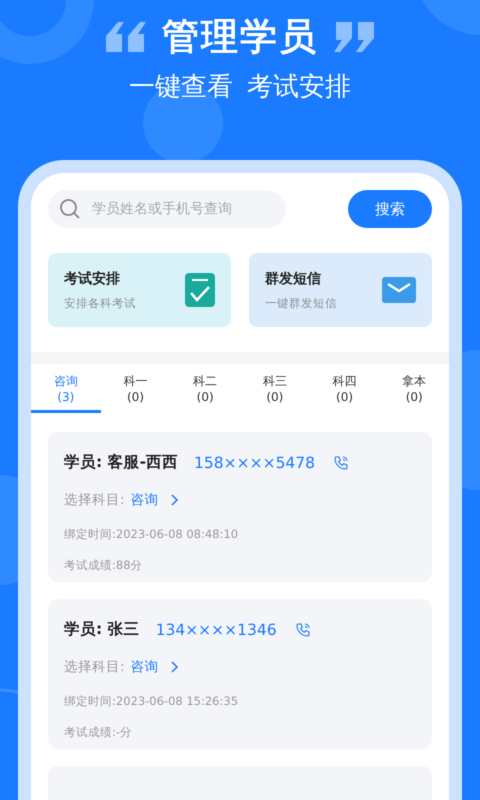 Image resolution: width=480 pixels, height=800 pixels. What do you see at coordinates (104, 565) in the screenshot?
I see `exam-score: 考试成绩:88分` at bounding box center [104, 565].